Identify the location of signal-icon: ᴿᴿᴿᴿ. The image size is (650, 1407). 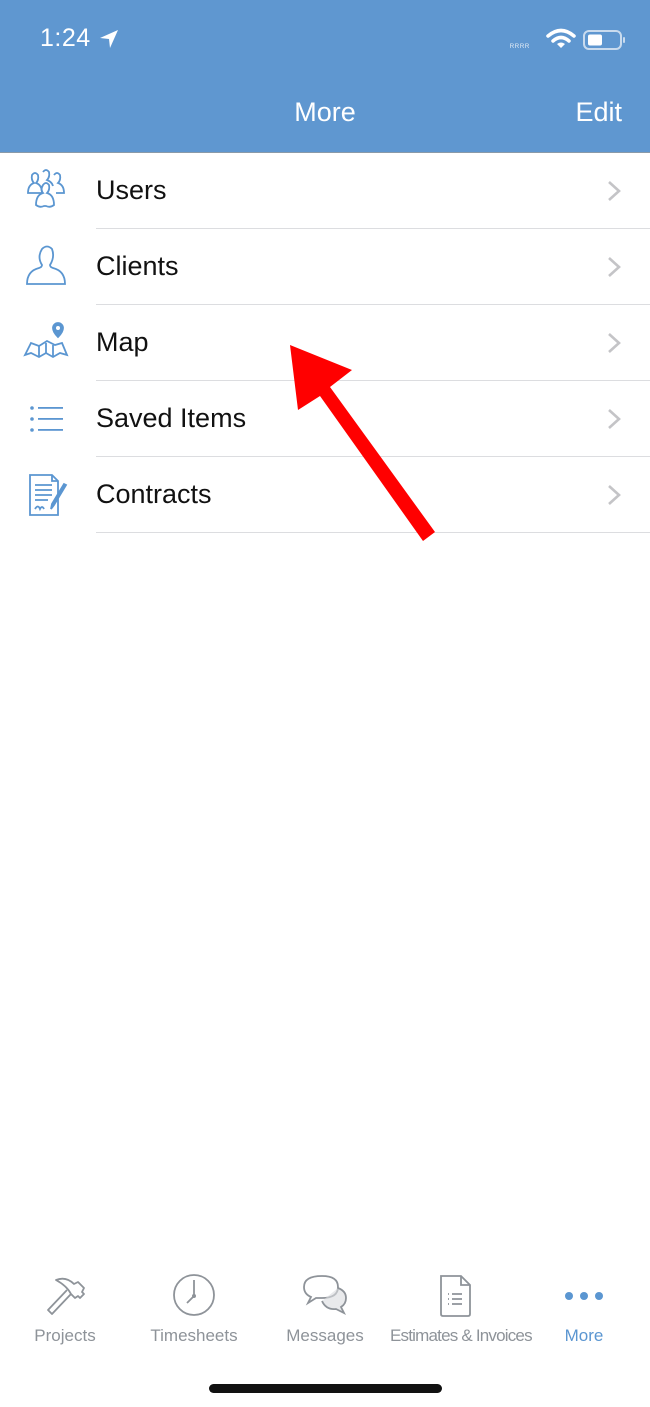
(520, 47).